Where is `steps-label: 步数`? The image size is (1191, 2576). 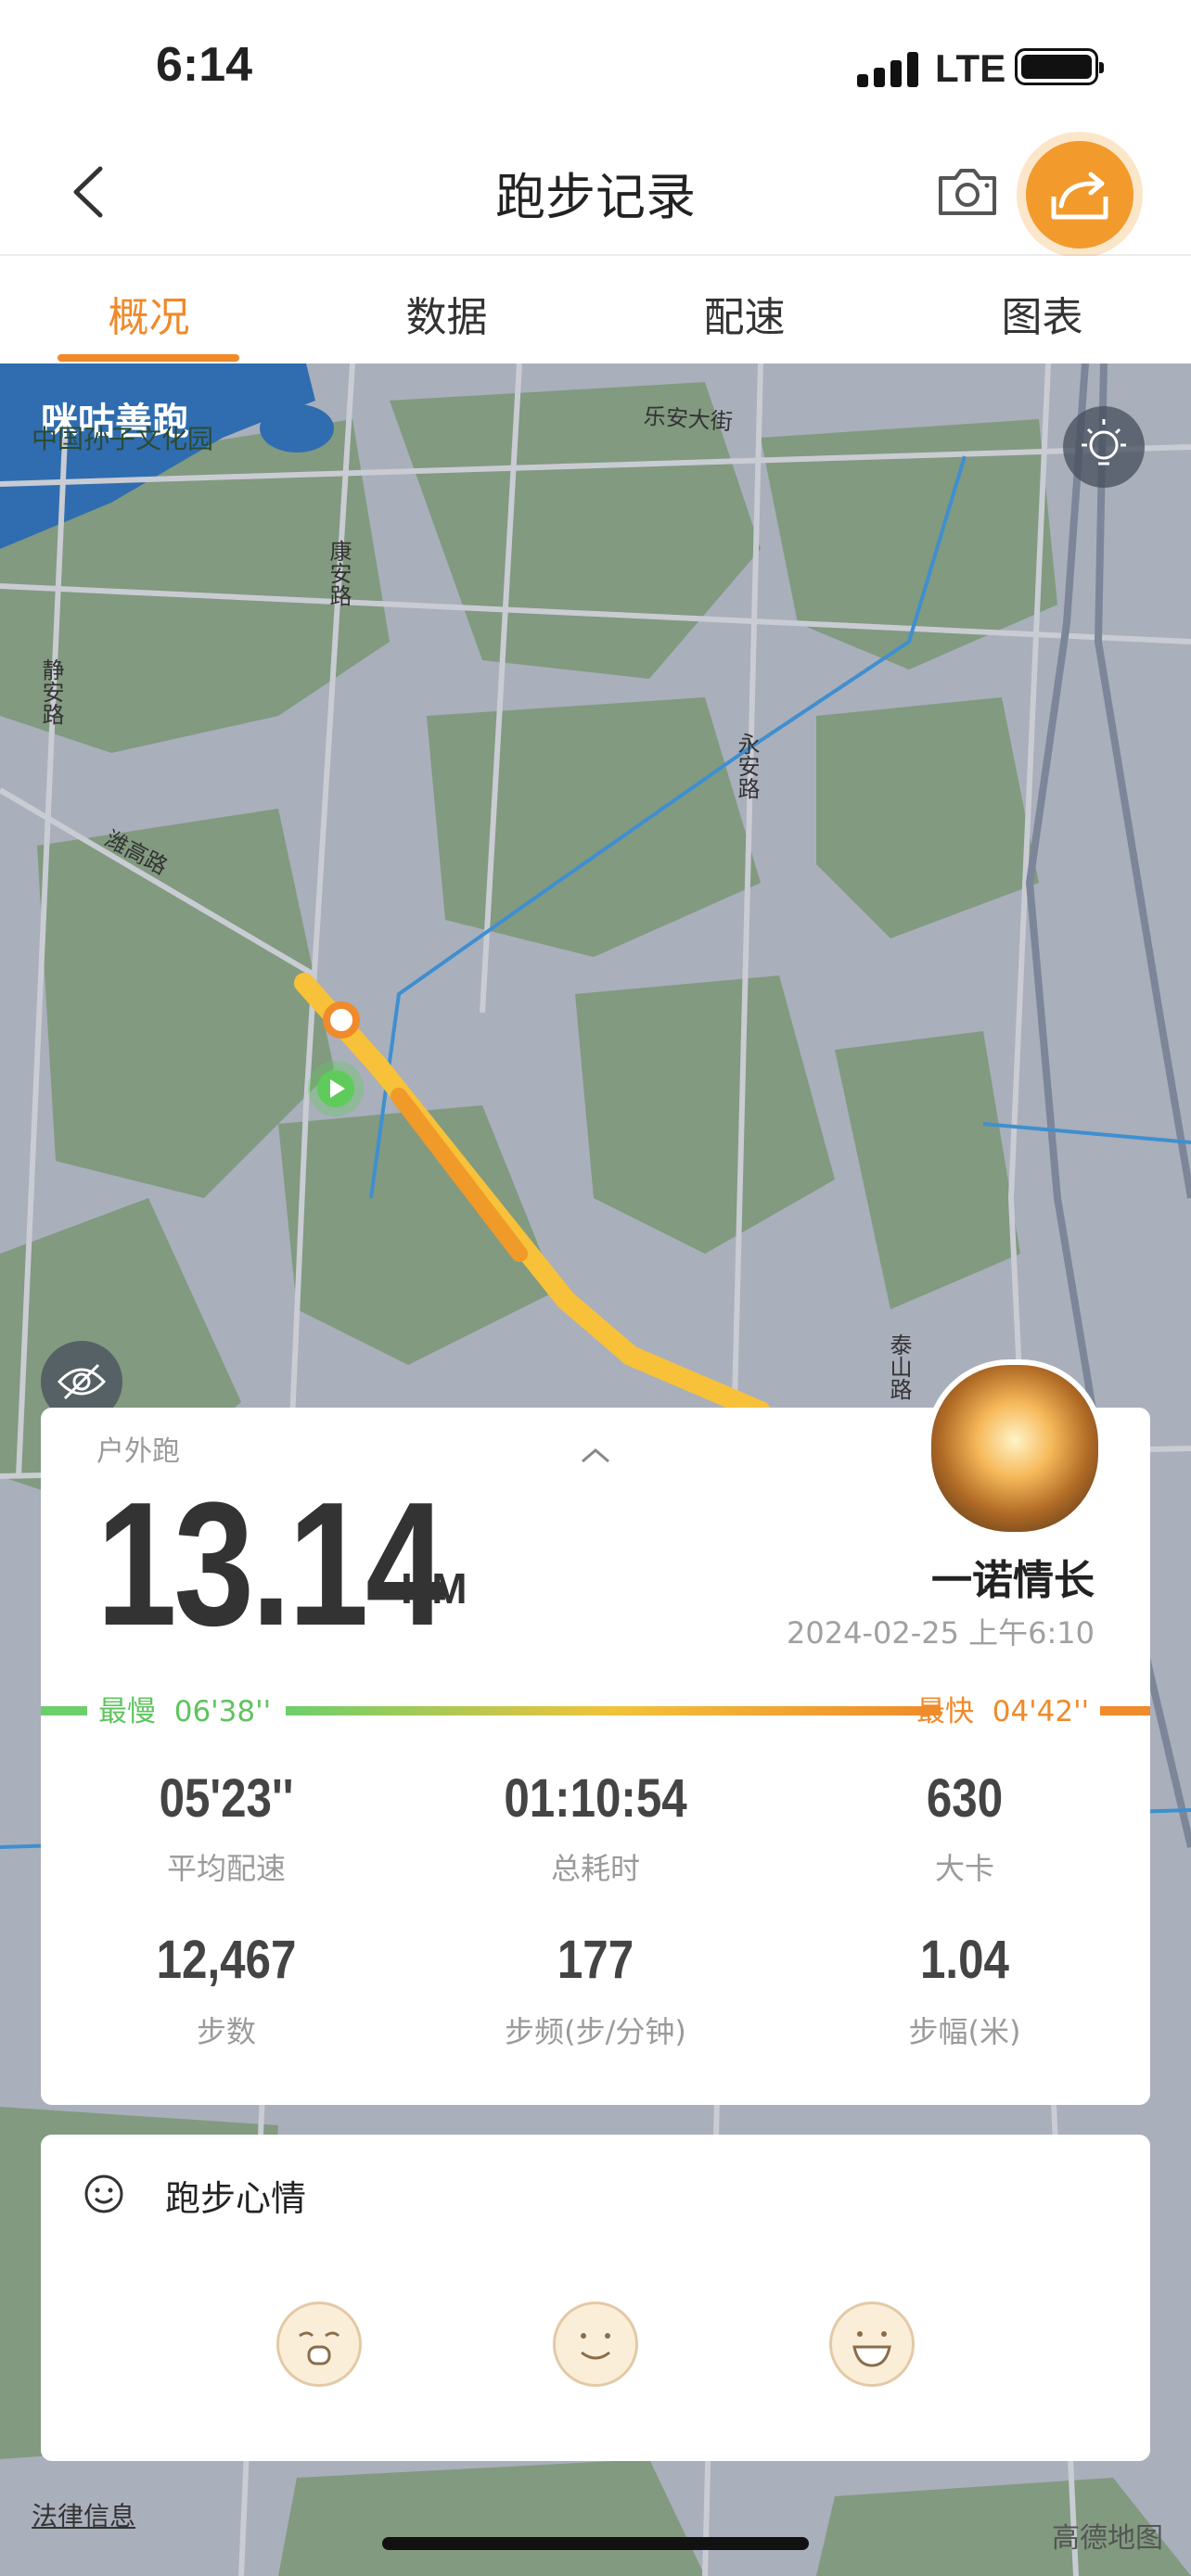 steps-label: 步数 is located at coordinates (226, 2032).